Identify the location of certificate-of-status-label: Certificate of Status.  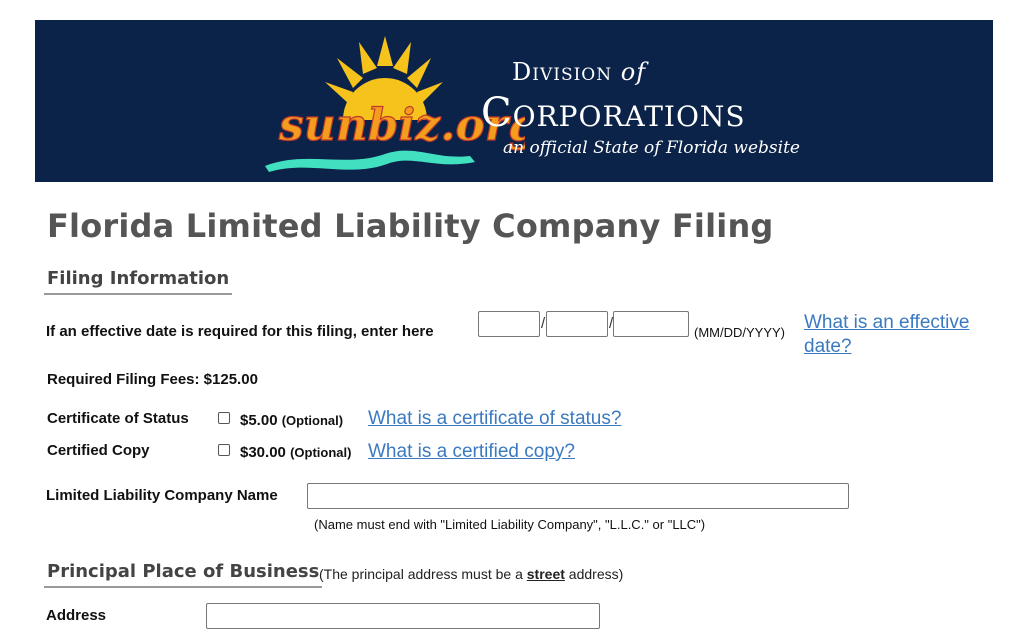
(118, 418).